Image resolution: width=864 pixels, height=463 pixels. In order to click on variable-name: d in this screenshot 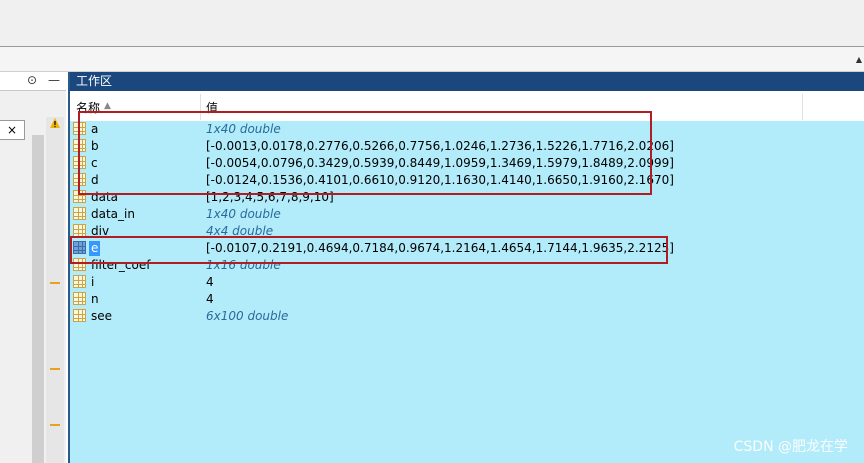, I will do `click(95, 180)`.